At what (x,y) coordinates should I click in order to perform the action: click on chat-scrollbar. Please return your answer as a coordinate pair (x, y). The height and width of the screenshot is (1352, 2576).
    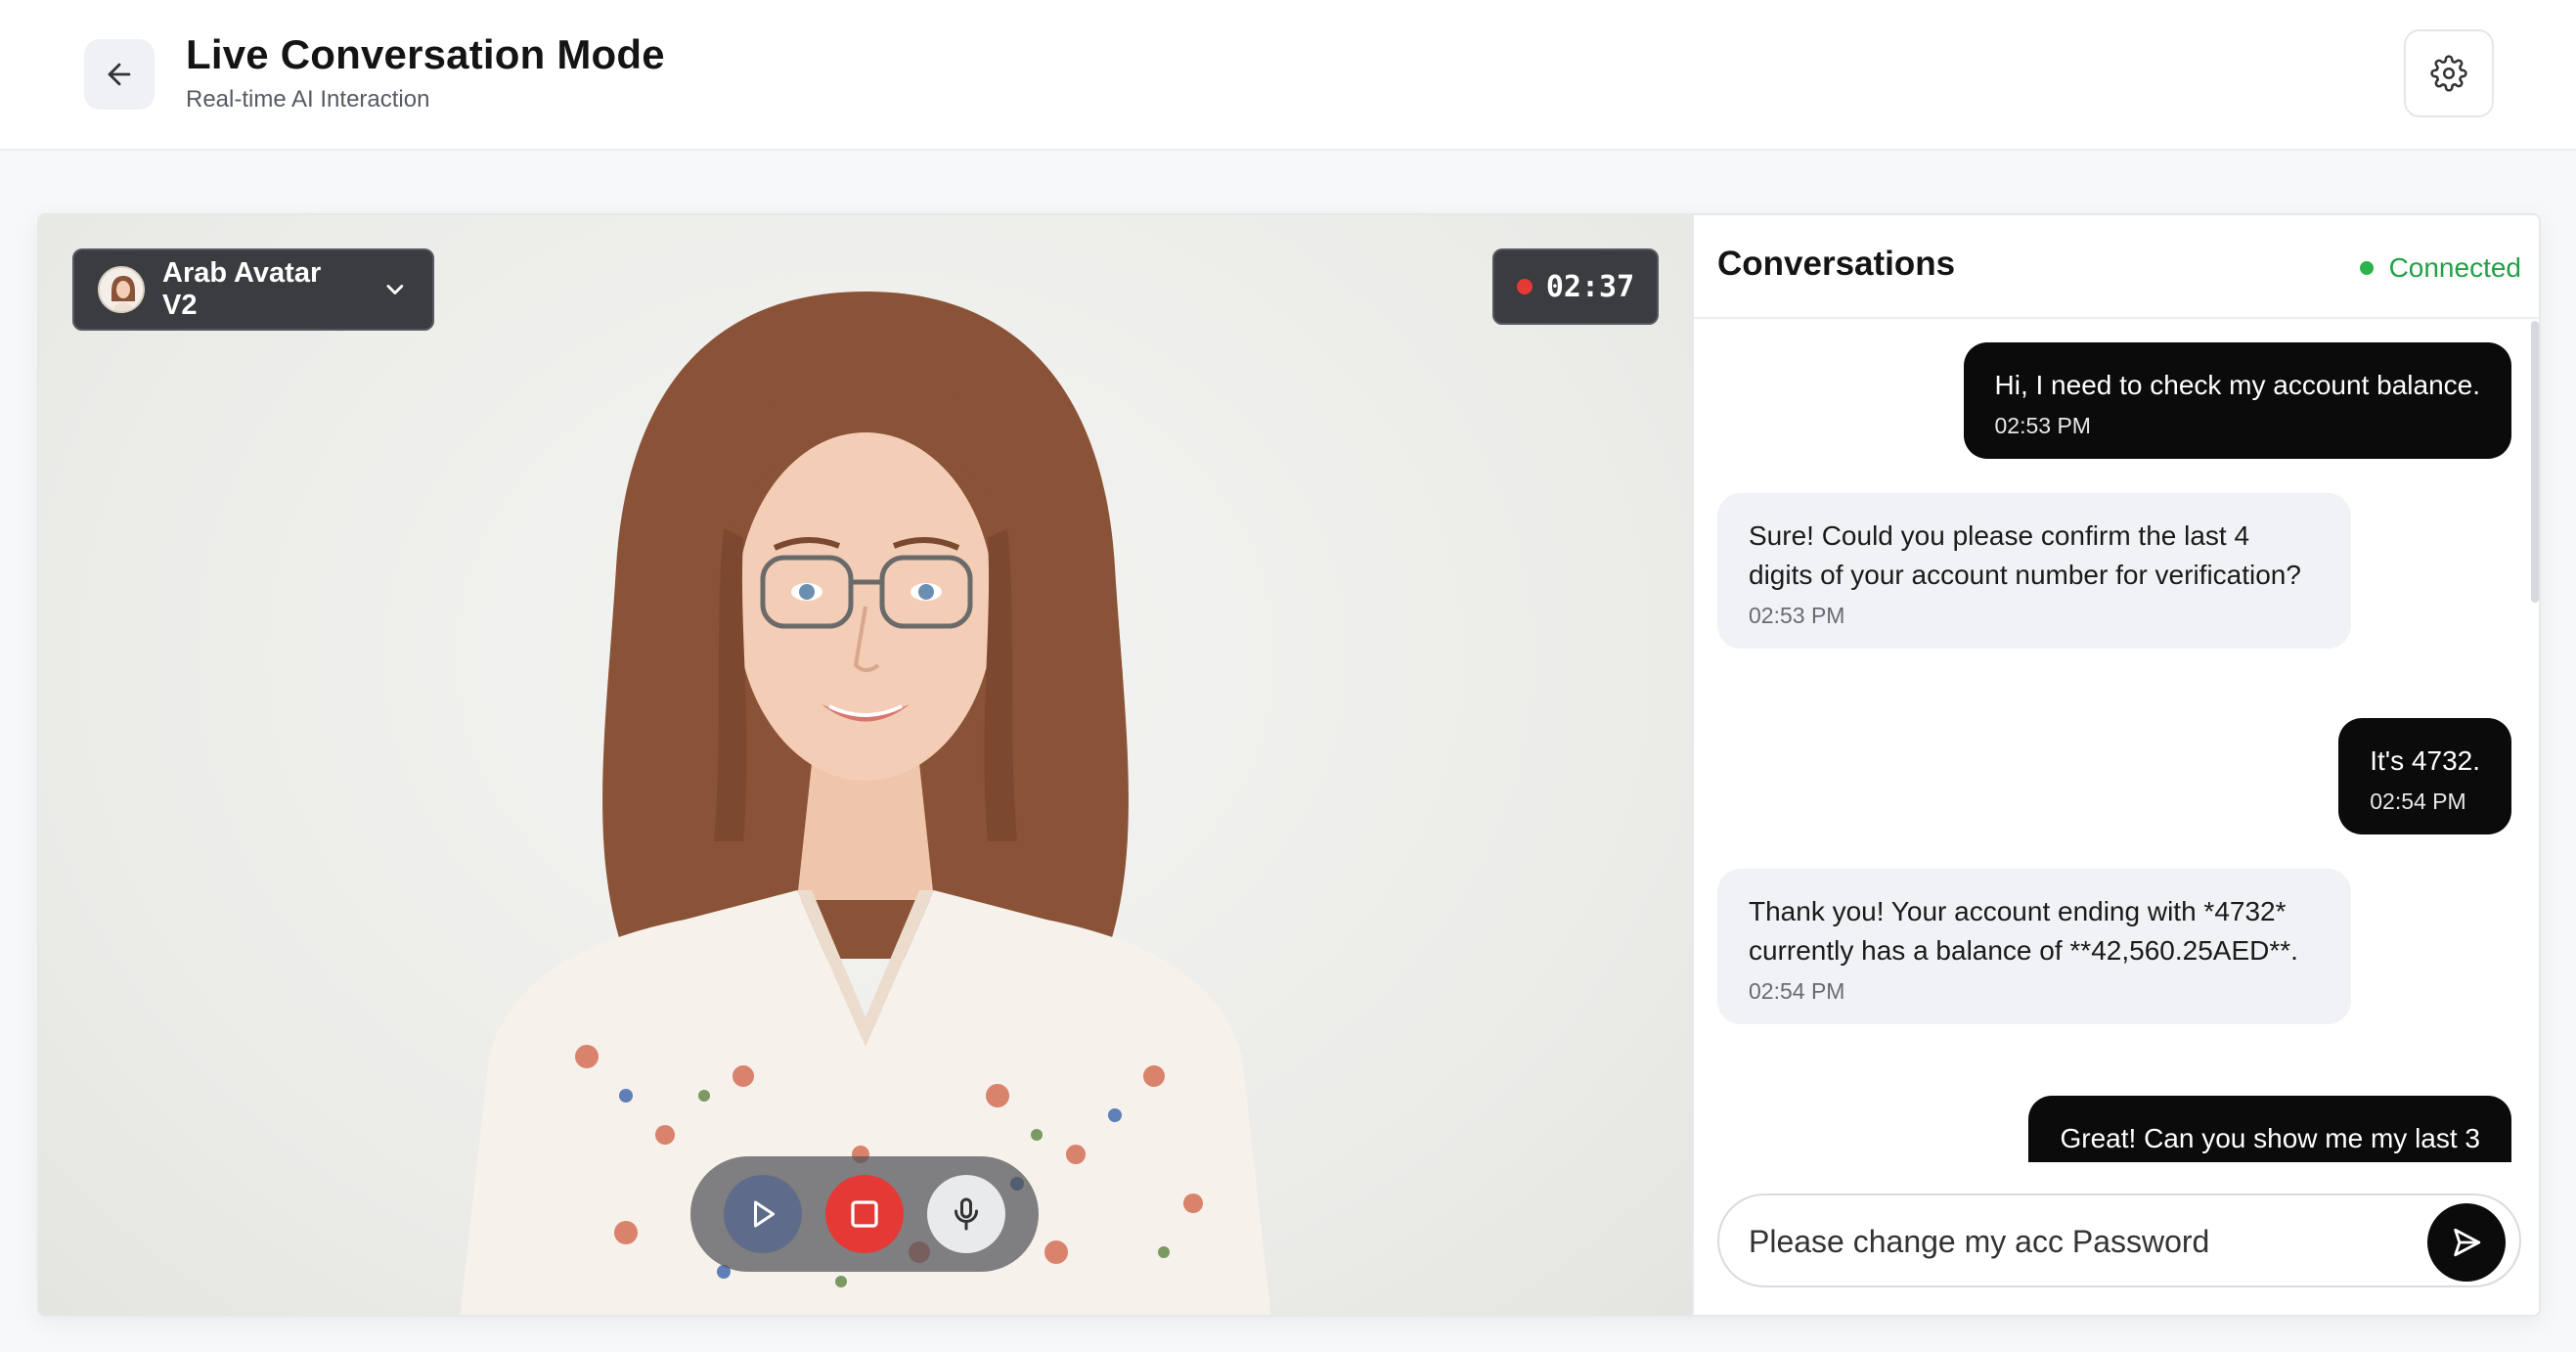
    Looking at the image, I should click on (2535, 462).